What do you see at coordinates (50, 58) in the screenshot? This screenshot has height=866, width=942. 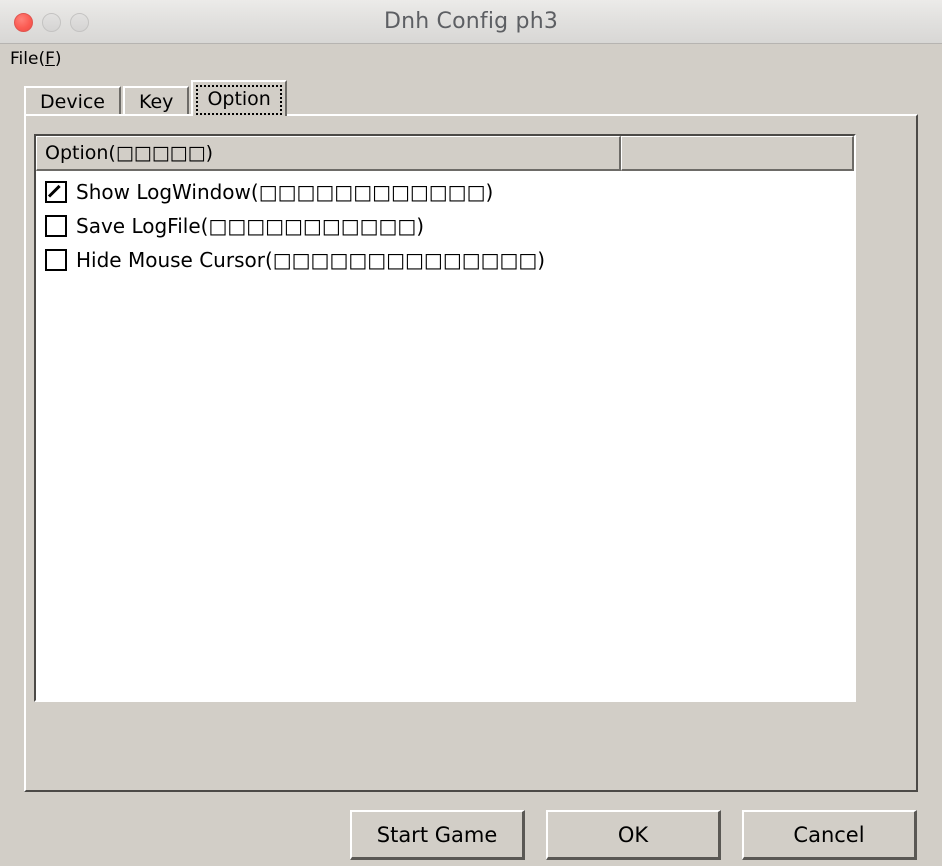 I see `menu-file-mnemonic: F` at bounding box center [50, 58].